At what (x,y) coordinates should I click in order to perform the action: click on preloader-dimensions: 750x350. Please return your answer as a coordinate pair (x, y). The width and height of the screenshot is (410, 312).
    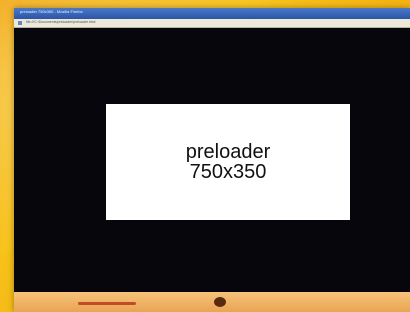
    Looking at the image, I should click on (228, 172).